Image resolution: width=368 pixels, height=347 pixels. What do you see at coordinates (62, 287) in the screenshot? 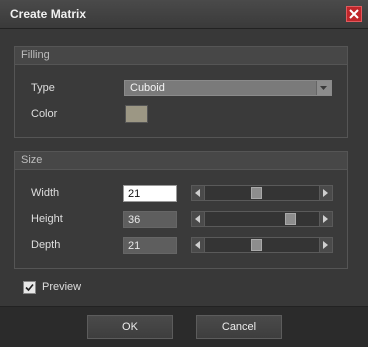
I see `preview-label: Preview` at bounding box center [62, 287].